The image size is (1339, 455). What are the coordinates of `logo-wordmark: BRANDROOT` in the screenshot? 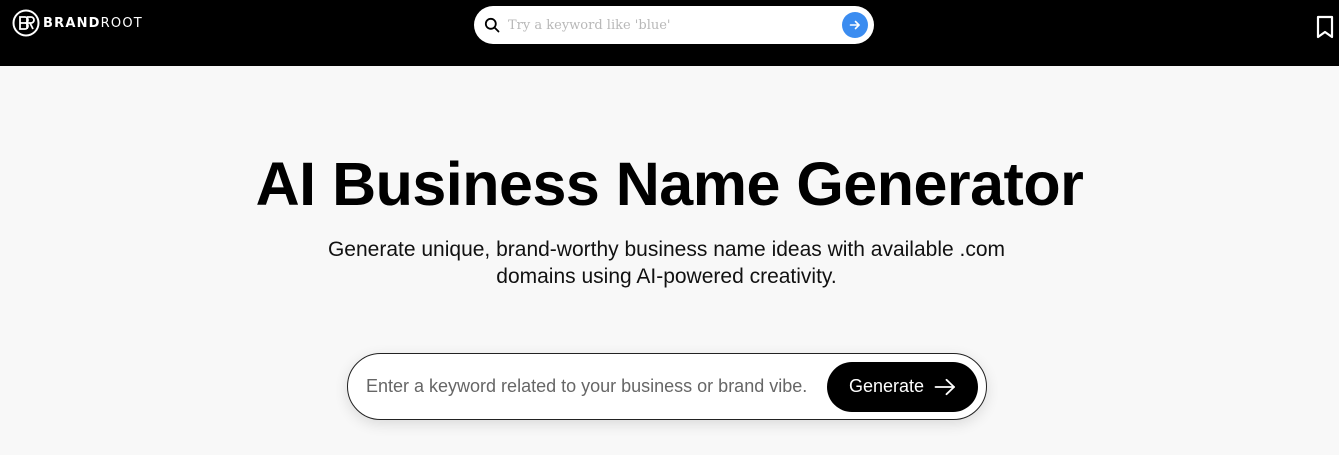 It's located at (93, 23).